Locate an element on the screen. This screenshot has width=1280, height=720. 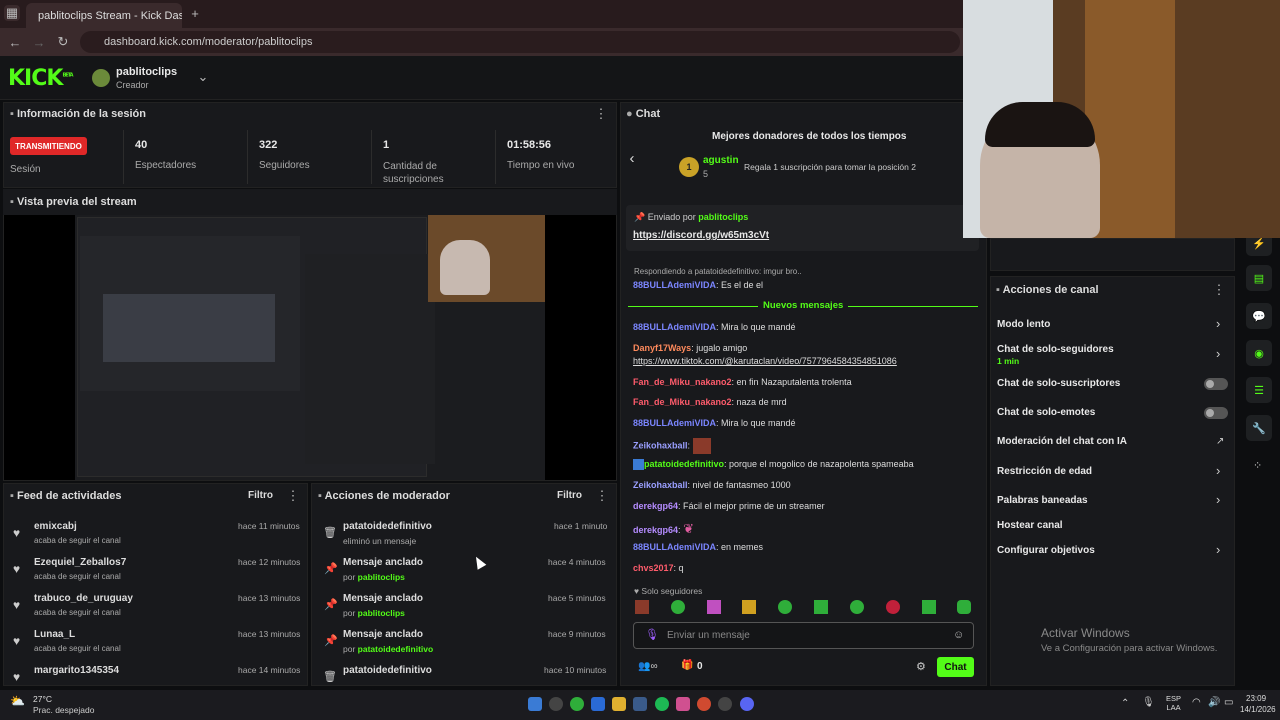
feed-filter-button: Filtro is located at coordinates (260, 495).